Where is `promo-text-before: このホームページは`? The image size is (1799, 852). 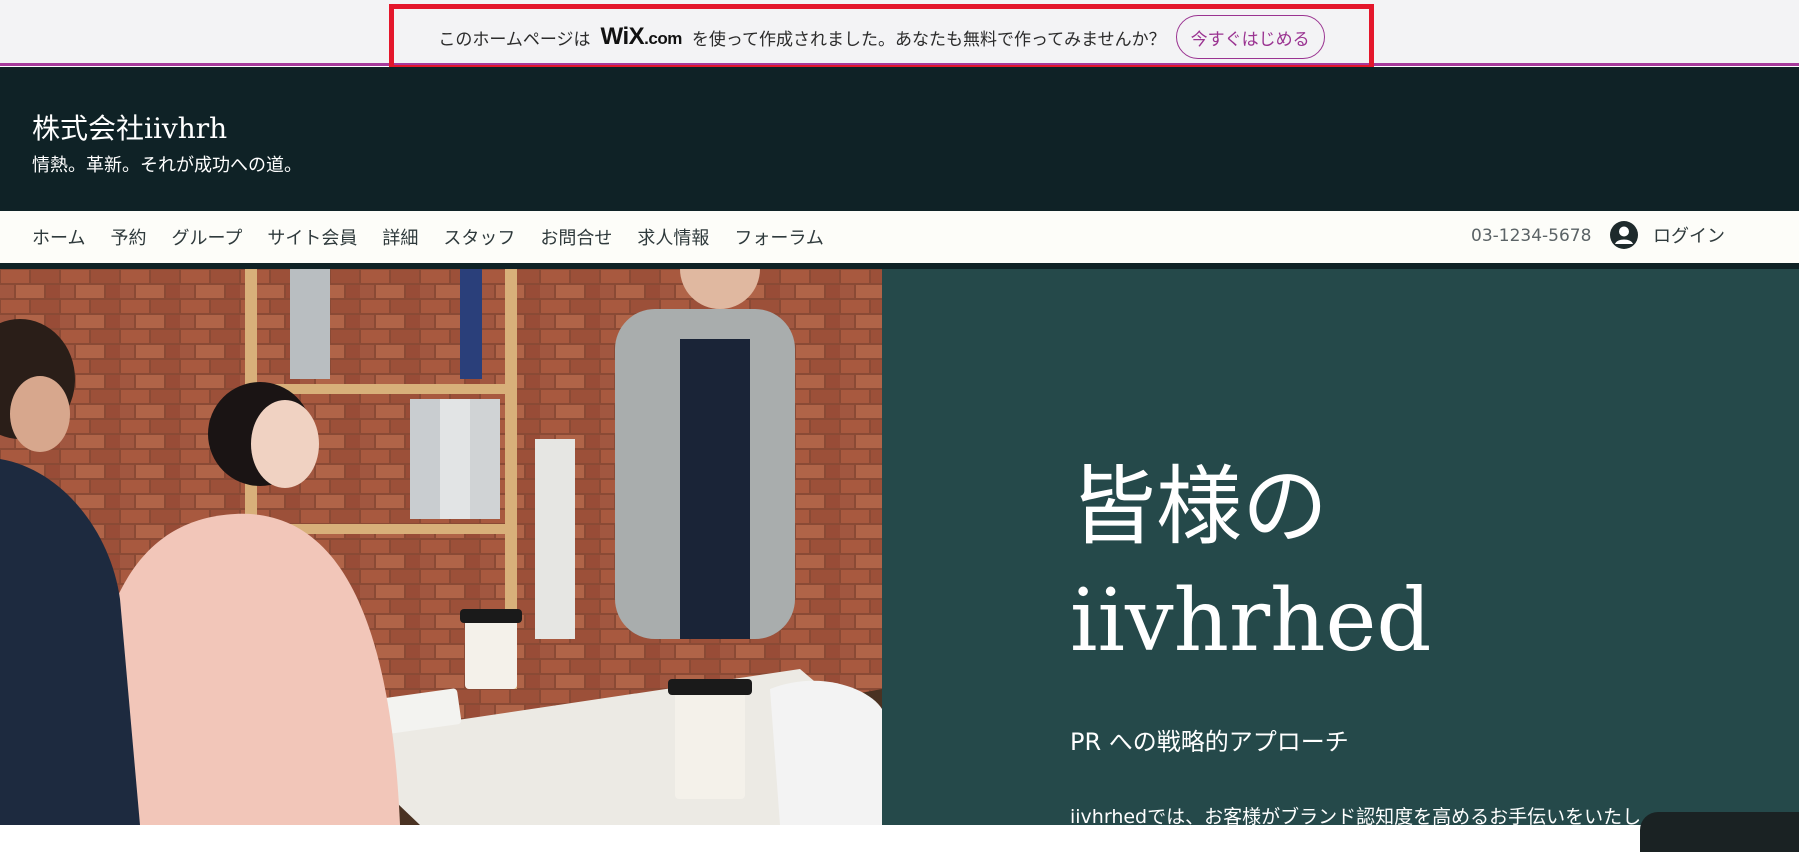 promo-text-before: このホームページは is located at coordinates (514, 39).